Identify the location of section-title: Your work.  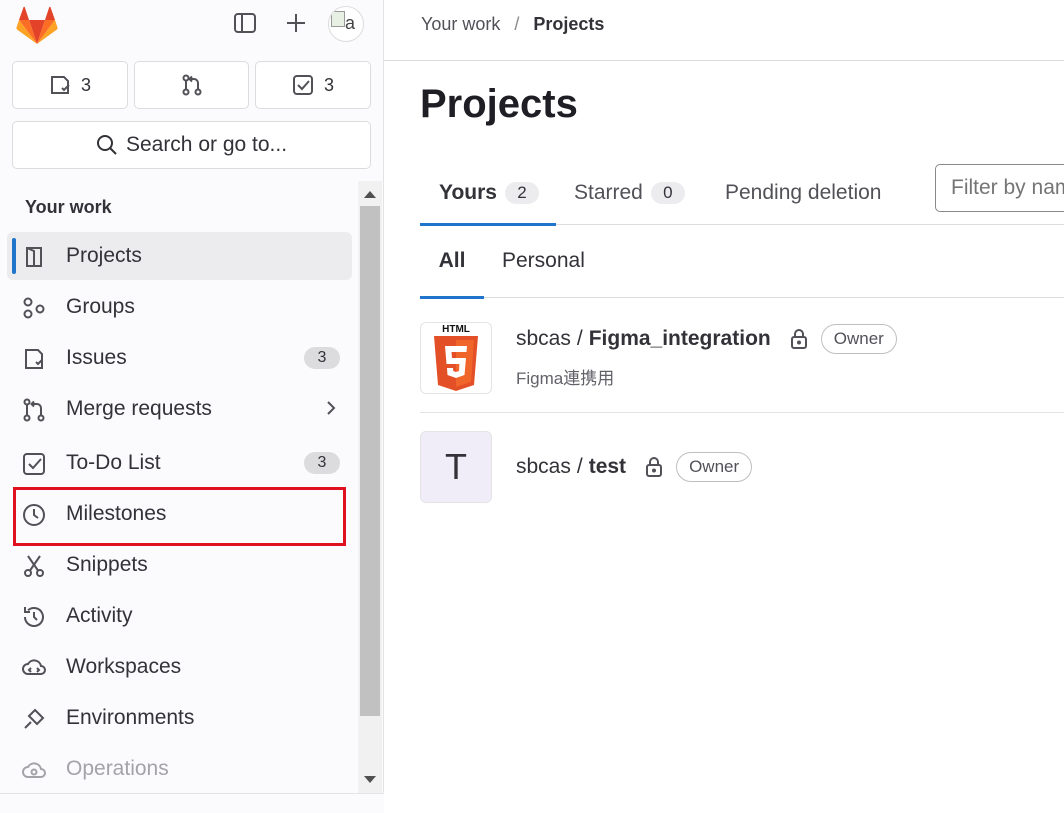
(68, 207).